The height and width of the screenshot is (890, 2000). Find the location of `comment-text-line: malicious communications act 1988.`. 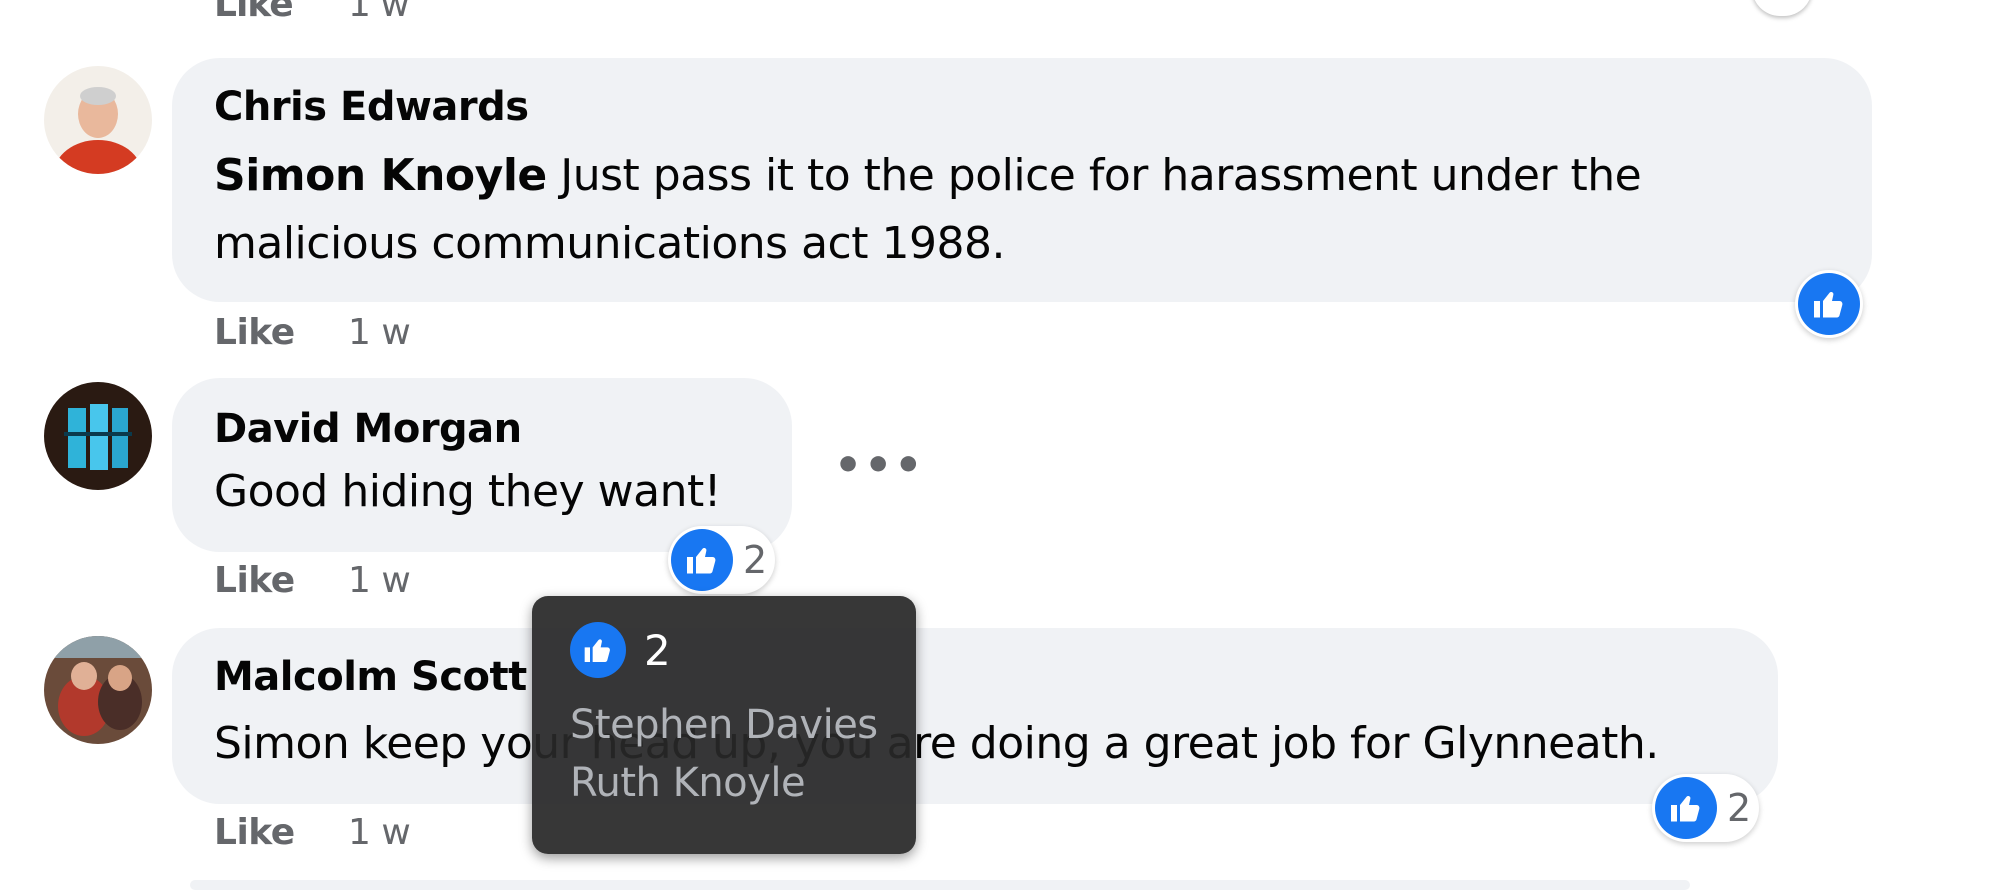

comment-text-line: malicious communications act 1988. is located at coordinates (609, 243).